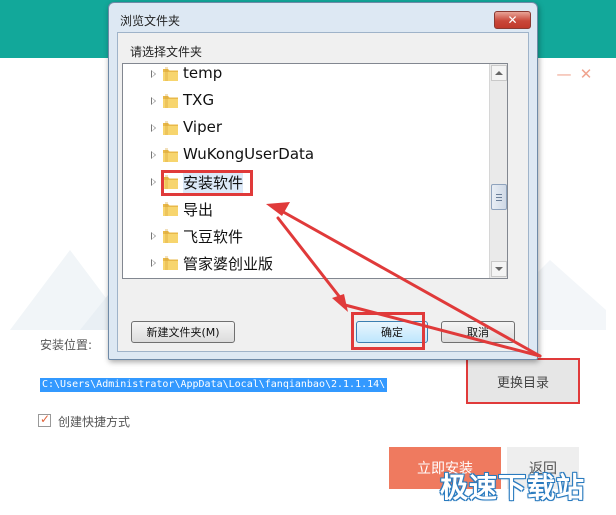 The image size is (616, 515). I want to click on tree-item-label: WuKongUserData, so click(249, 154).